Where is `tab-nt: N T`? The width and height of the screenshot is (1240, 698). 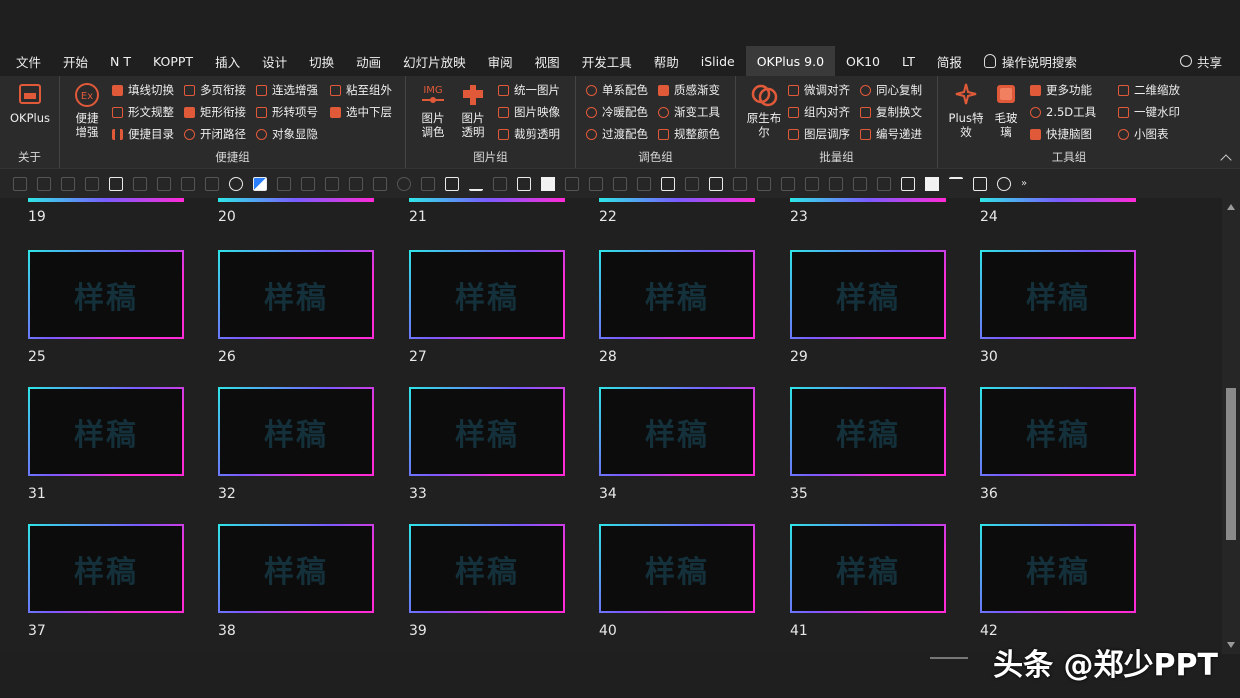 tab-nt: N T is located at coordinates (120, 61).